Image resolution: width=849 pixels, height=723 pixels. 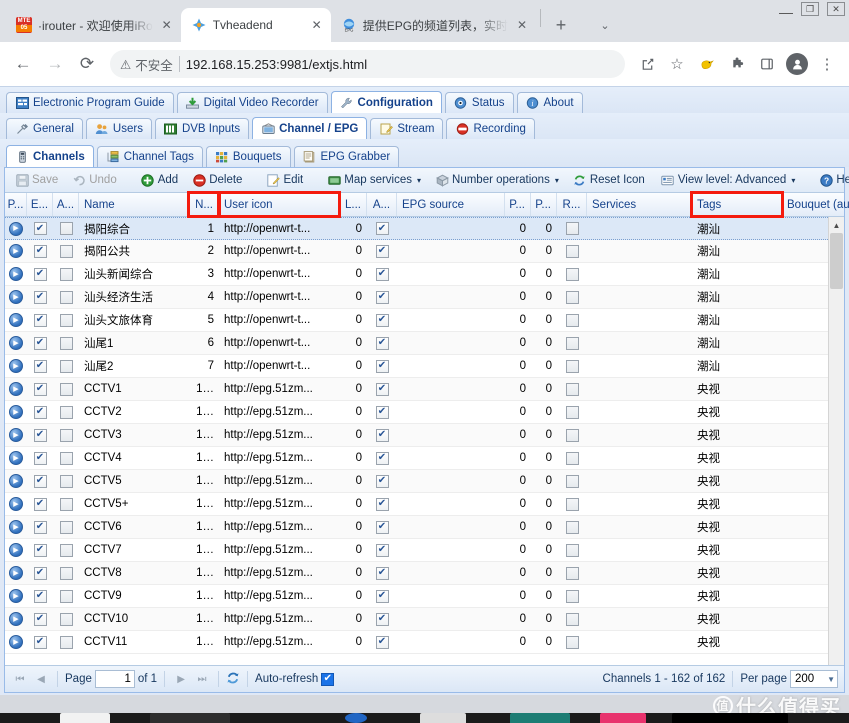 What do you see at coordinates (490, 128) in the screenshot?
I see `tab-recording: Recording` at bounding box center [490, 128].